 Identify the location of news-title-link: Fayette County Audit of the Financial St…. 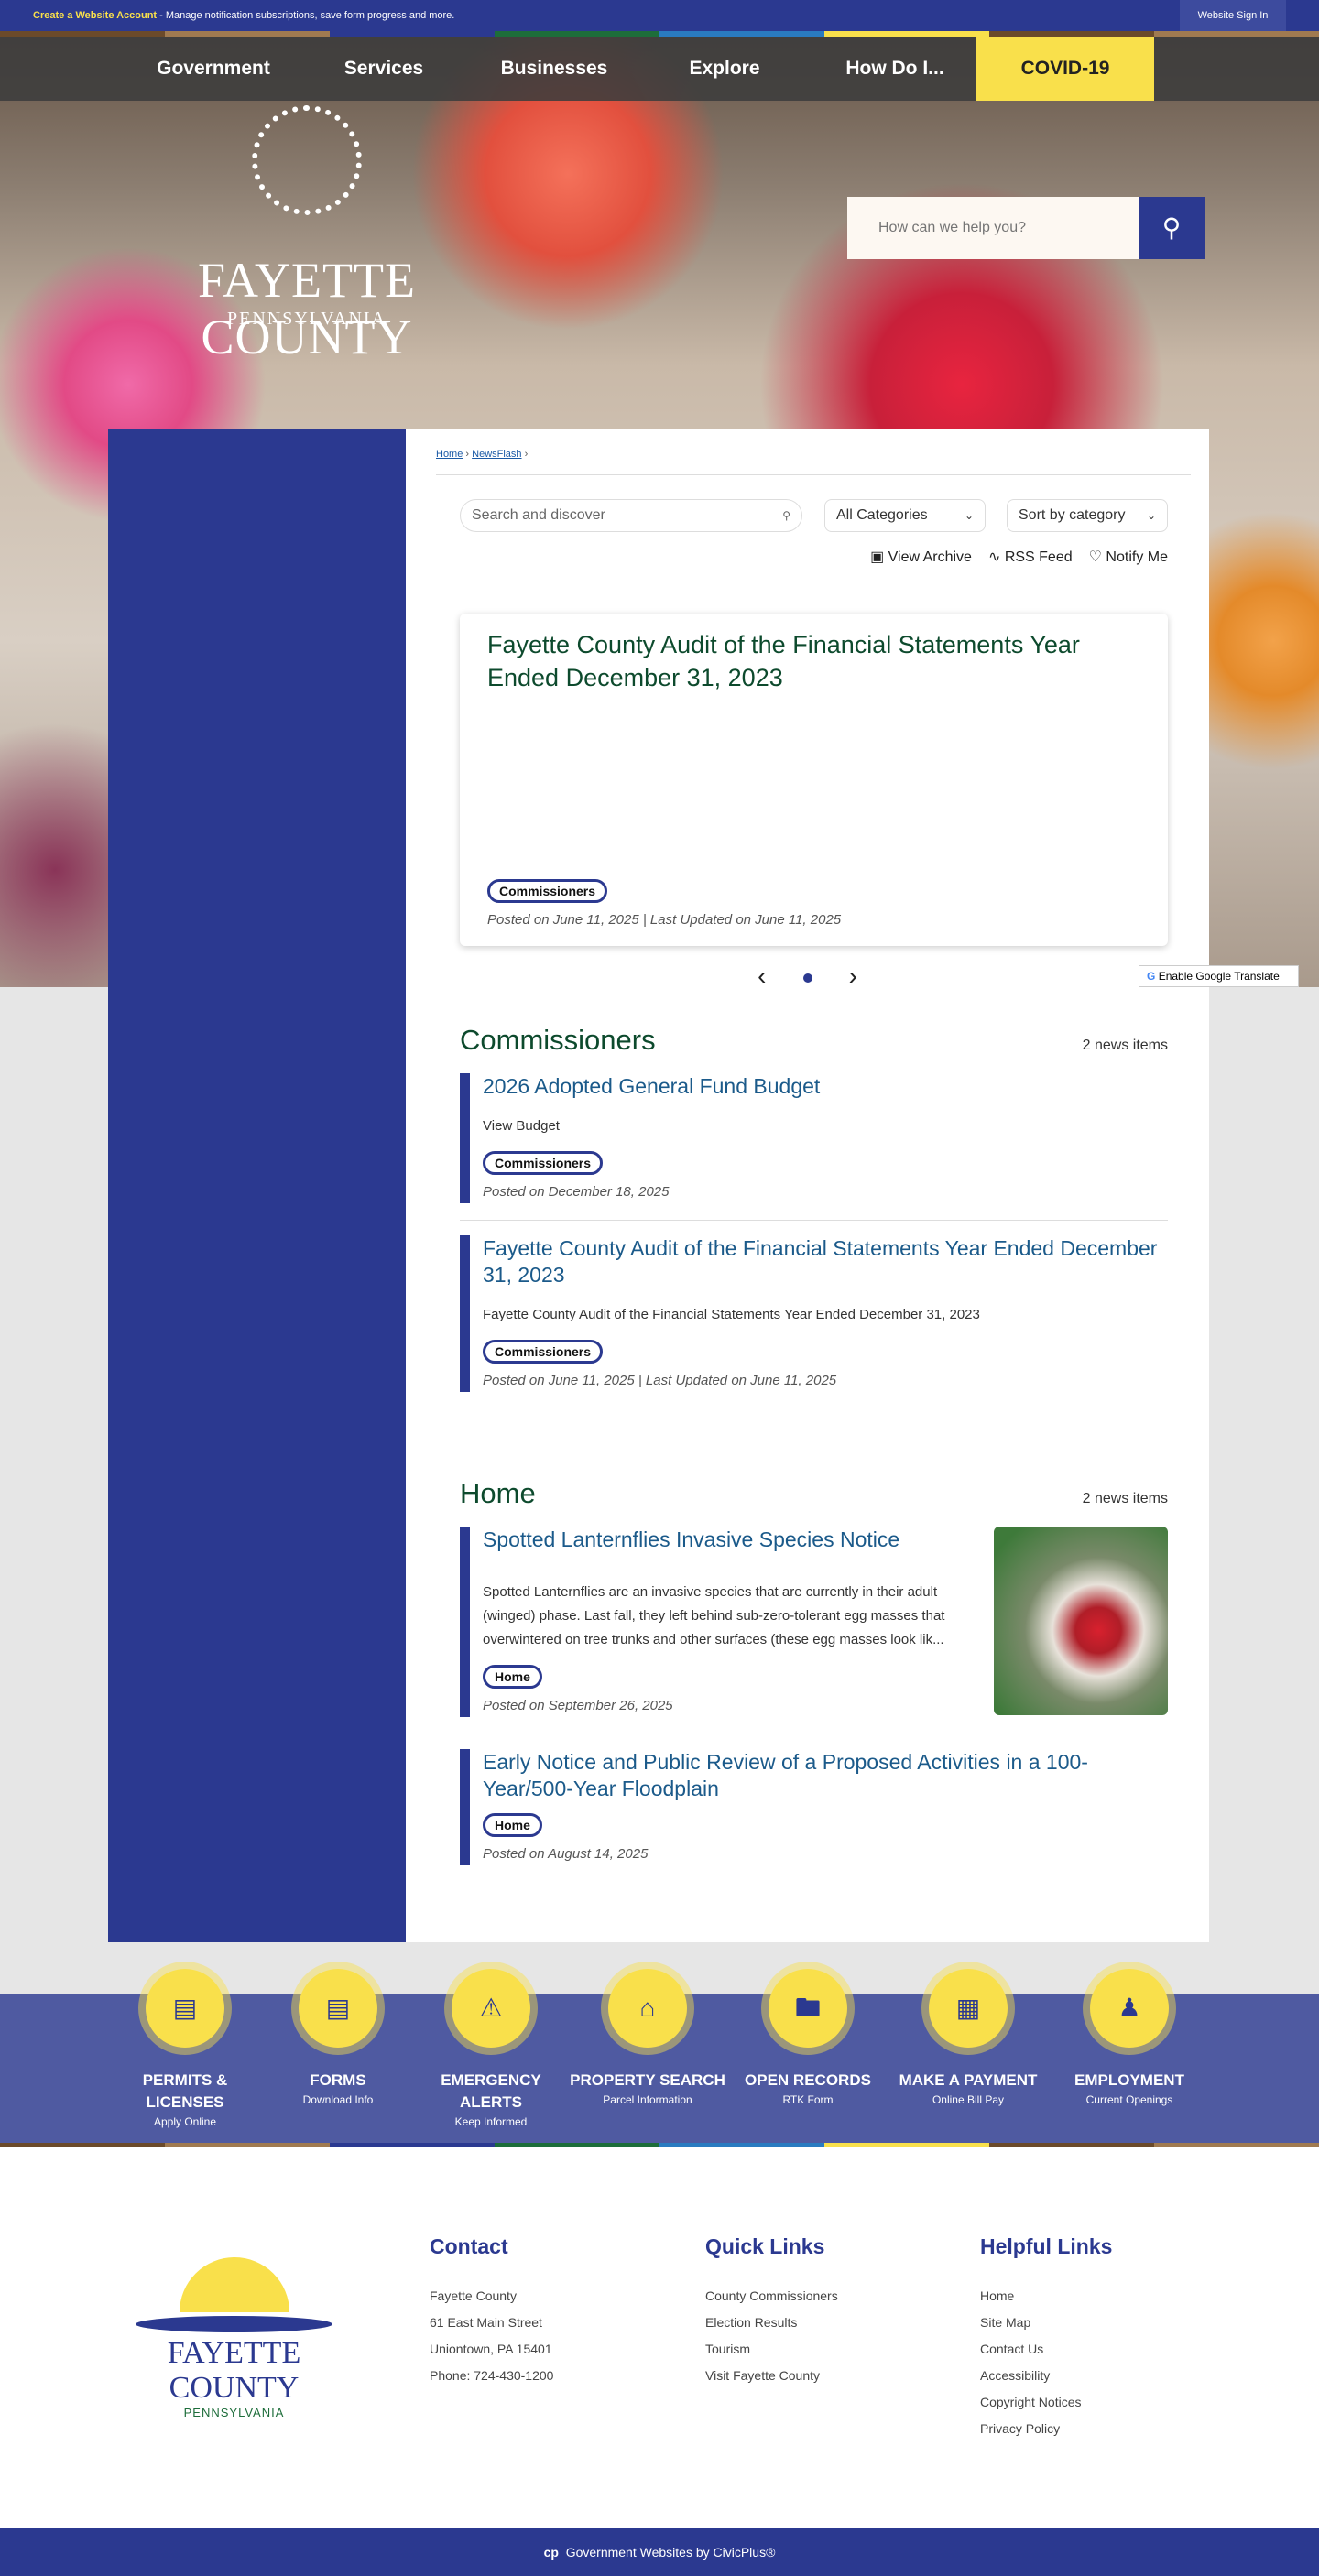
(825, 1261).